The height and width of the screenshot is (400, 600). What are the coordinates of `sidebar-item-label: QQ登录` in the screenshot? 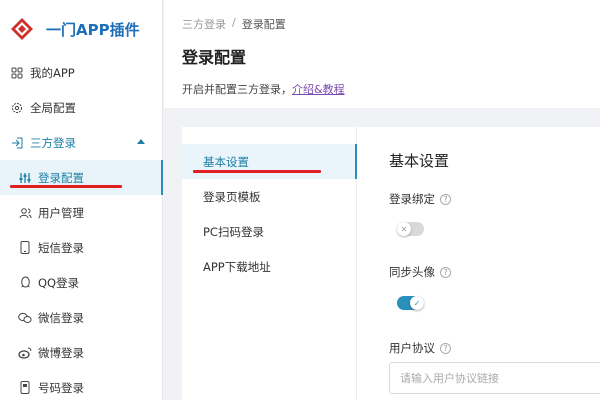 It's located at (59, 282).